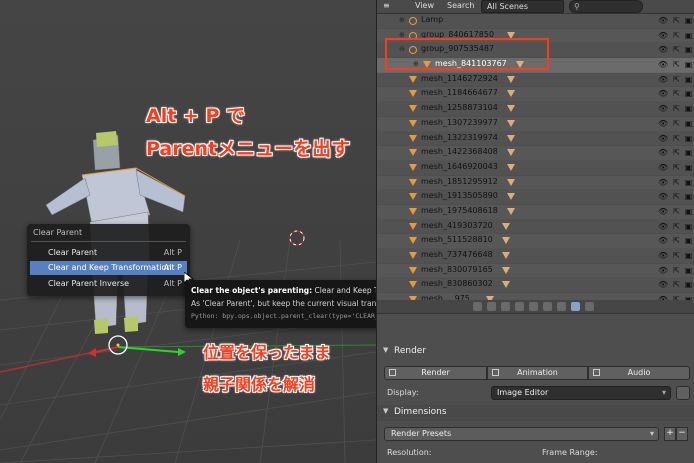 The height and width of the screenshot is (463, 694). Describe the element at coordinates (639, 373) in the screenshot. I see `audio-button: Audio` at that location.